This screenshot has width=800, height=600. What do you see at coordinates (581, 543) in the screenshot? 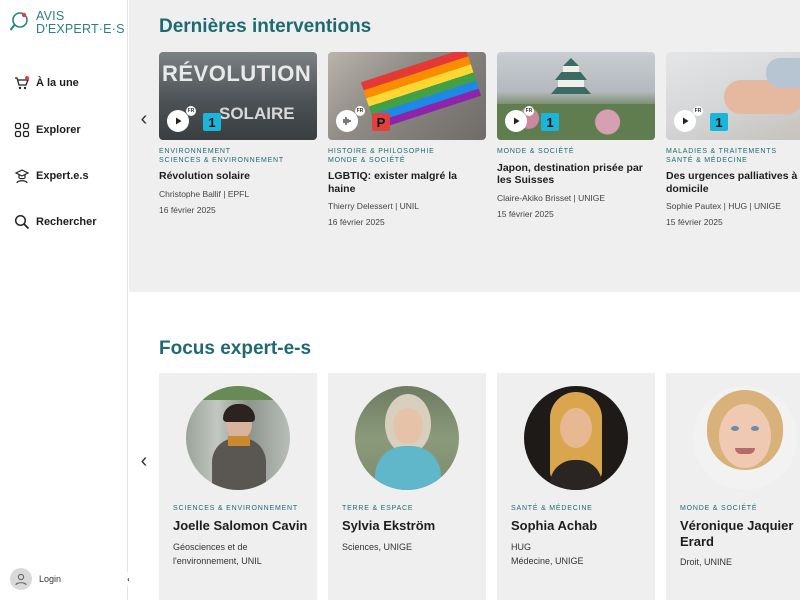
I see `expert-name: Sophia Achab HUG Médecine, UNIGE` at bounding box center [581, 543].